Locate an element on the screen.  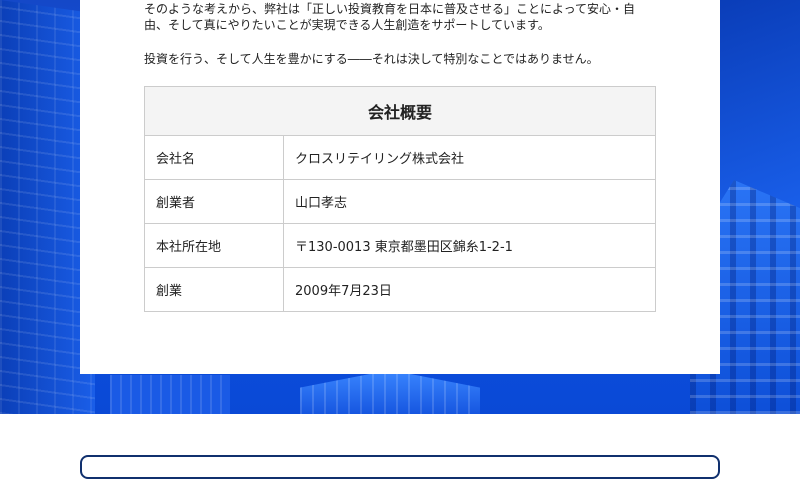
intro-text-line-3: 投資を行う、そして人生を豊かにする――それは決して特別なことではありません。 is located at coordinates (371, 59).